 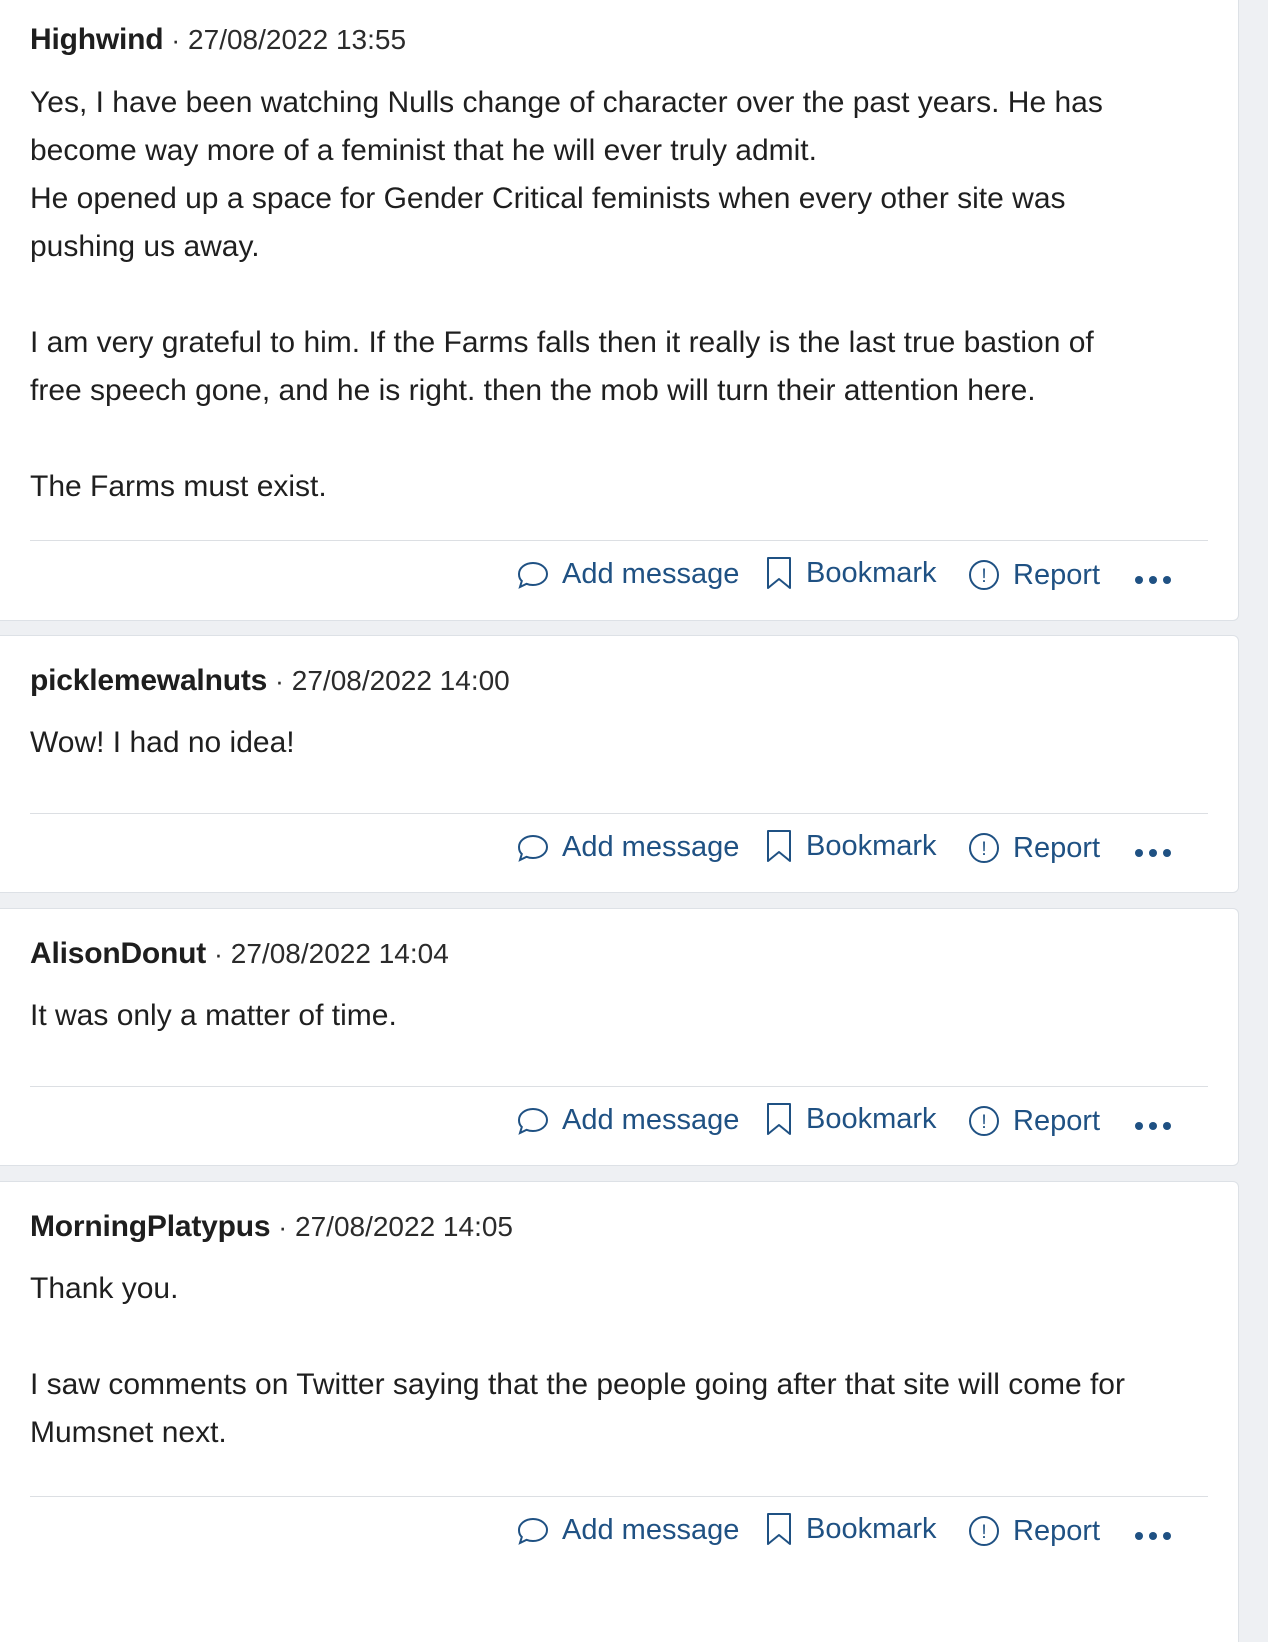 I want to click on post-timestamp: 27/08/2022 14:04, so click(x=339, y=953).